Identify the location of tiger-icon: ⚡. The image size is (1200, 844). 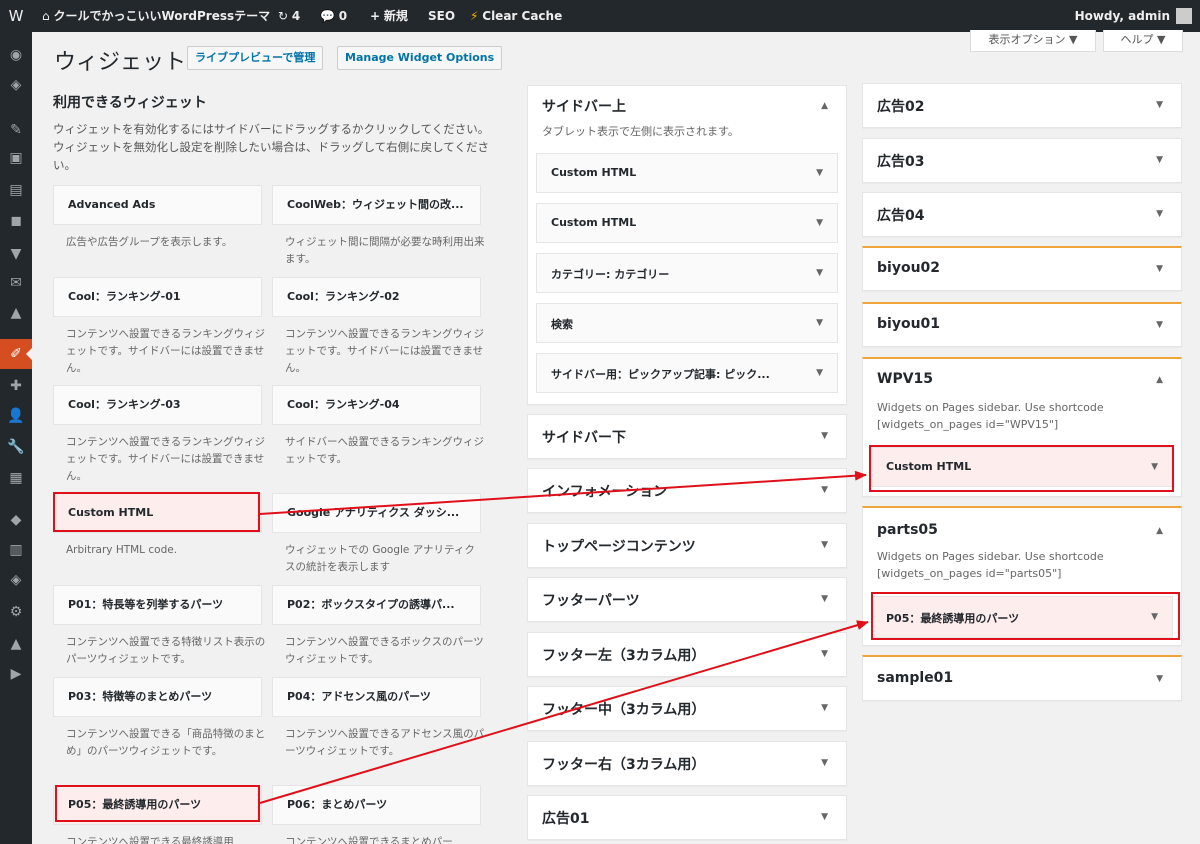
(474, 16).